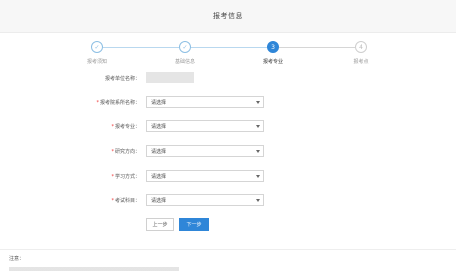  Describe the element at coordinates (194, 224) in the screenshot. I see `next-step-button: 下一步` at that location.